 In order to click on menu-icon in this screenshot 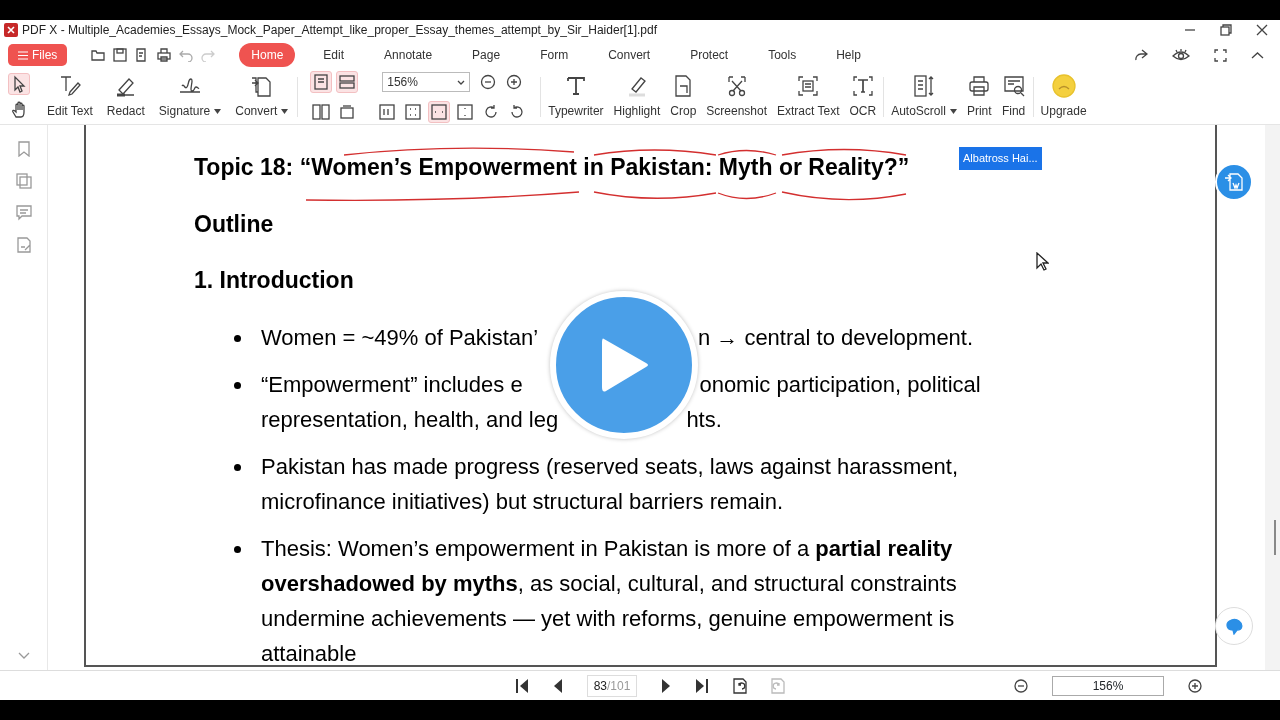, I will do `click(23, 55)`.